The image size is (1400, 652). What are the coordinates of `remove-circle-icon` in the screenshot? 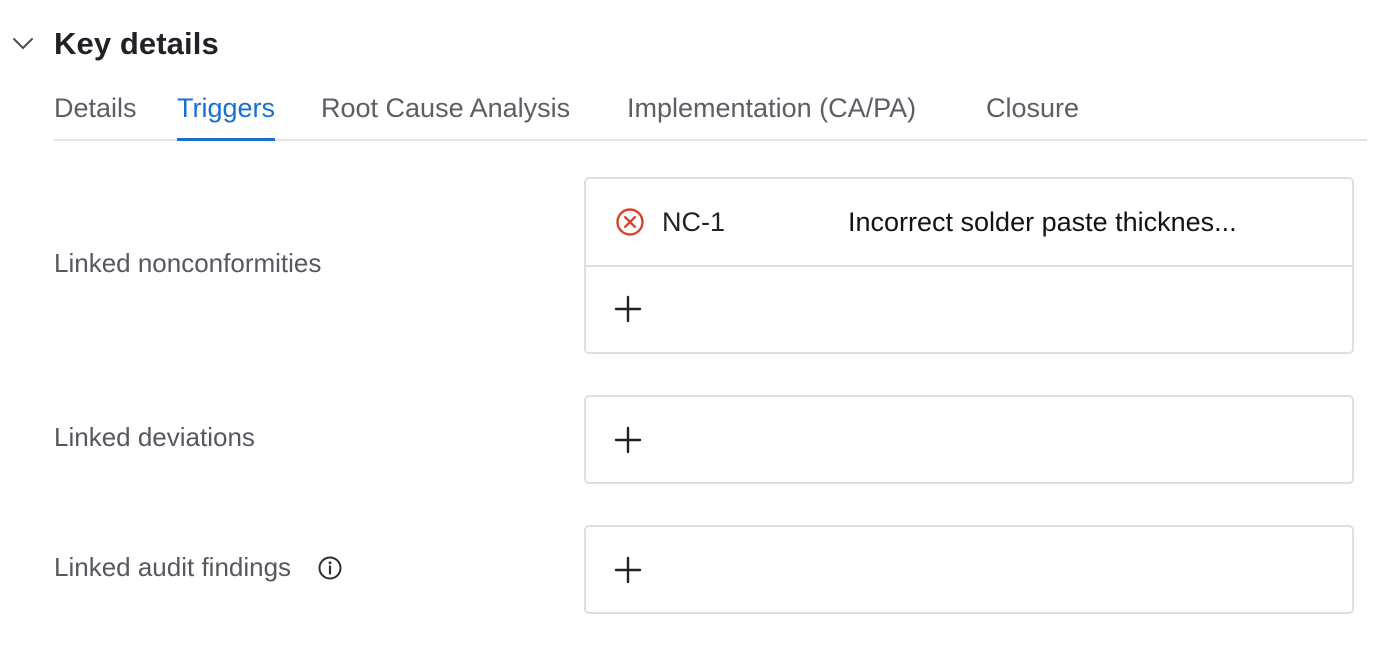 It's located at (630, 222).